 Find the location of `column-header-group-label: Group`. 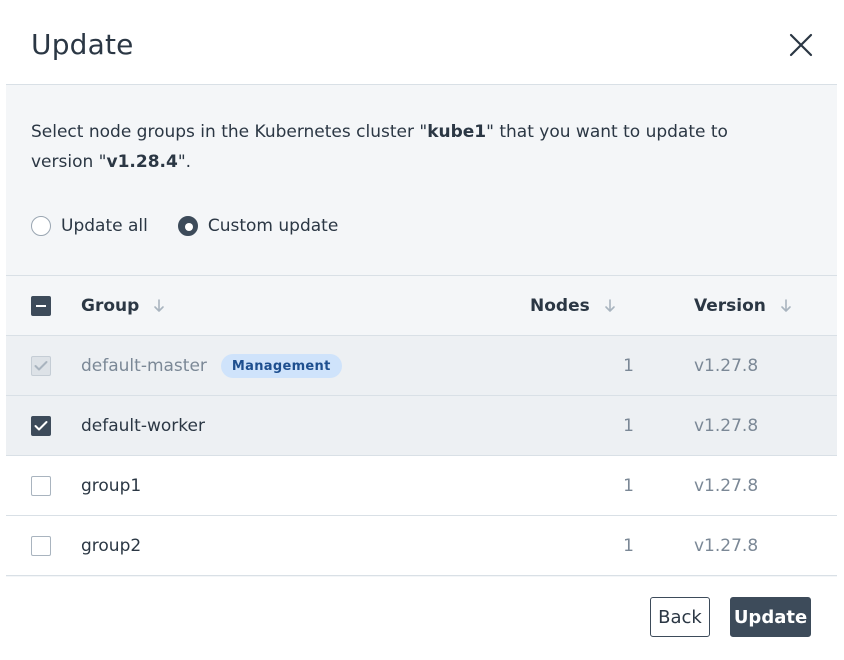

column-header-group-label: Group is located at coordinates (110, 306).